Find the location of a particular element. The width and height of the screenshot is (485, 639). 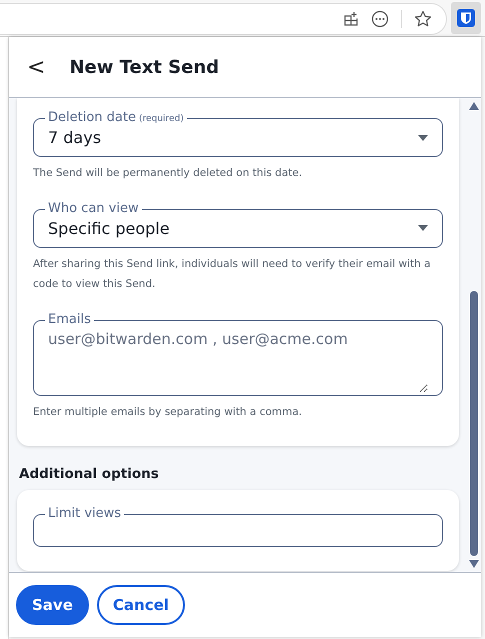

star-icon is located at coordinates (423, 19).